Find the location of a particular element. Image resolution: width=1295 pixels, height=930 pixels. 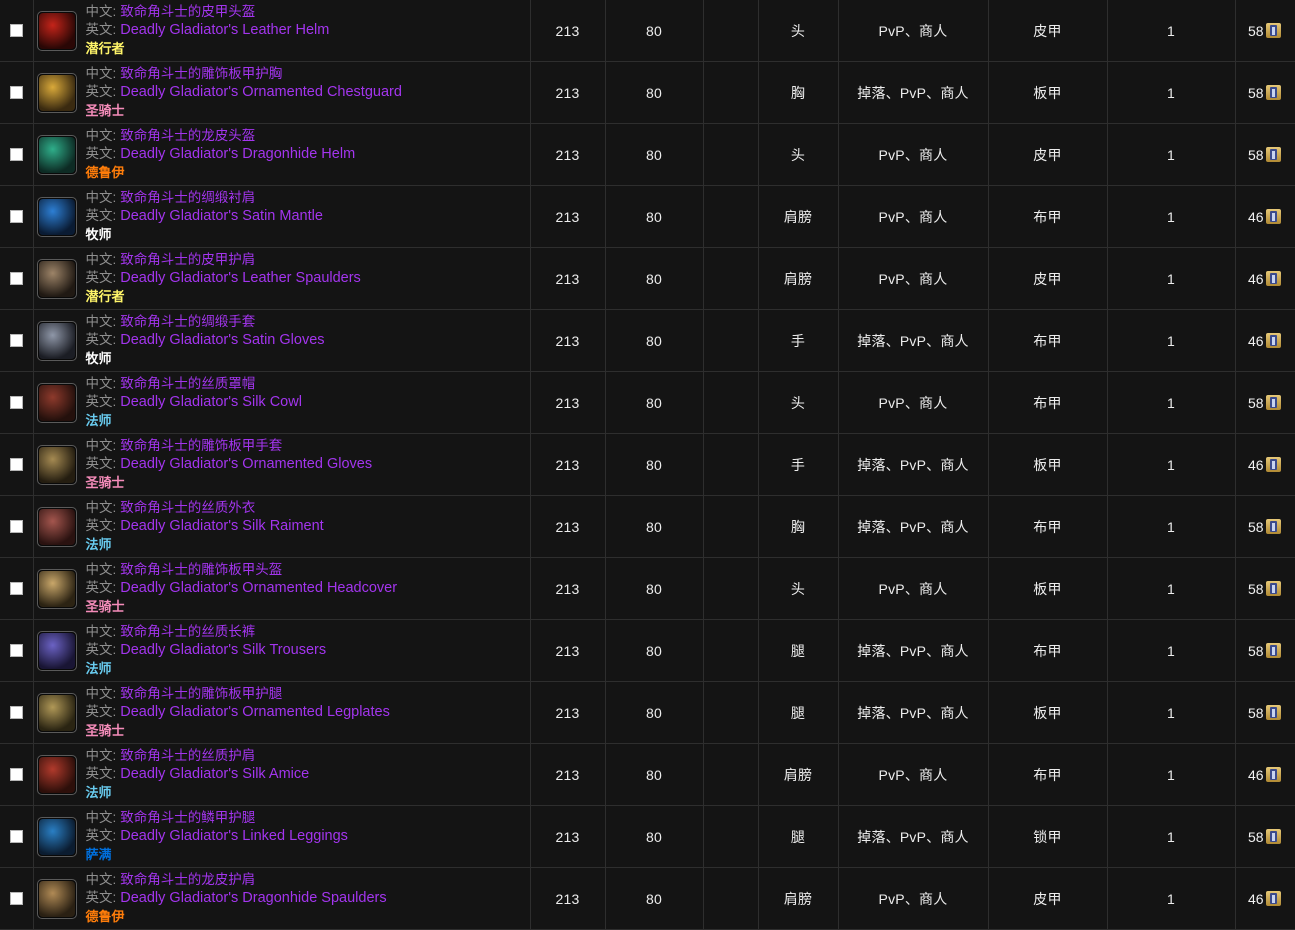

item-name-cn: 致命角斗士的丝质外衣 is located at coordinates (187, 507).